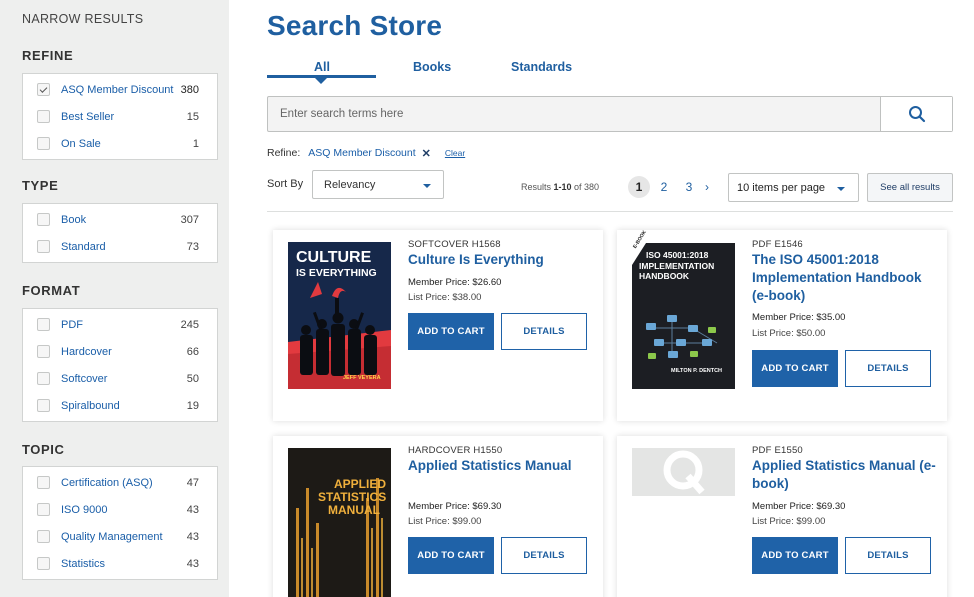 Image resolution: width=974 pixels, height=597 pixels. Describe the element at coordinates (84, 378) in the screenshot. I see `facet-label: Softcover` at that location.